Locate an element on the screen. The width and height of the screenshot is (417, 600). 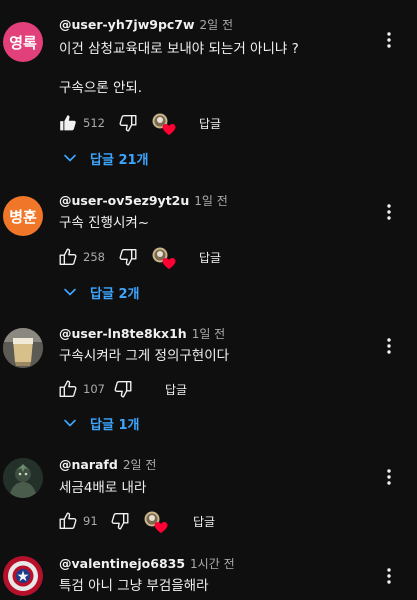
comment-time: 1시간 전 is located at coordinates (212, 564).